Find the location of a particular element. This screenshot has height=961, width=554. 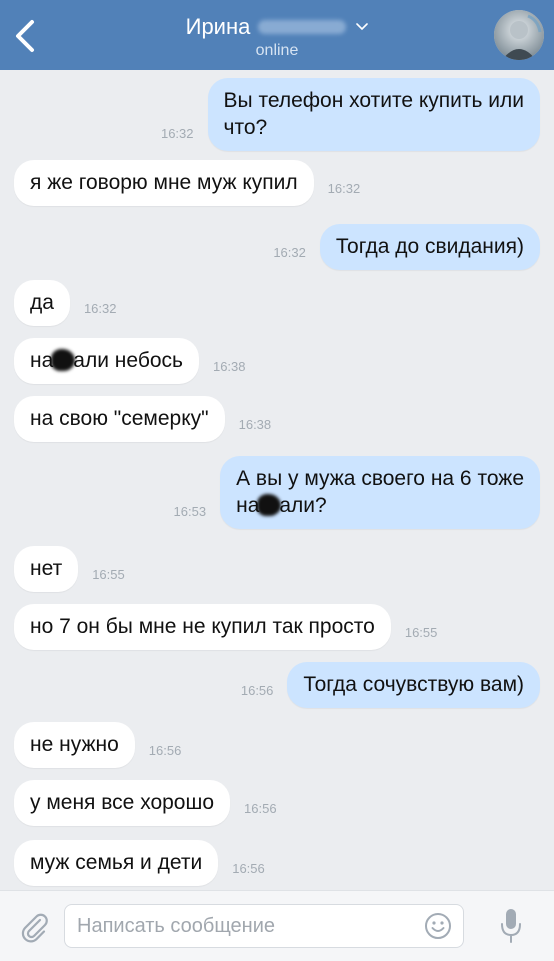

message-bubble: Тогда сочувствую вам) is located at coordinates (413, 685).